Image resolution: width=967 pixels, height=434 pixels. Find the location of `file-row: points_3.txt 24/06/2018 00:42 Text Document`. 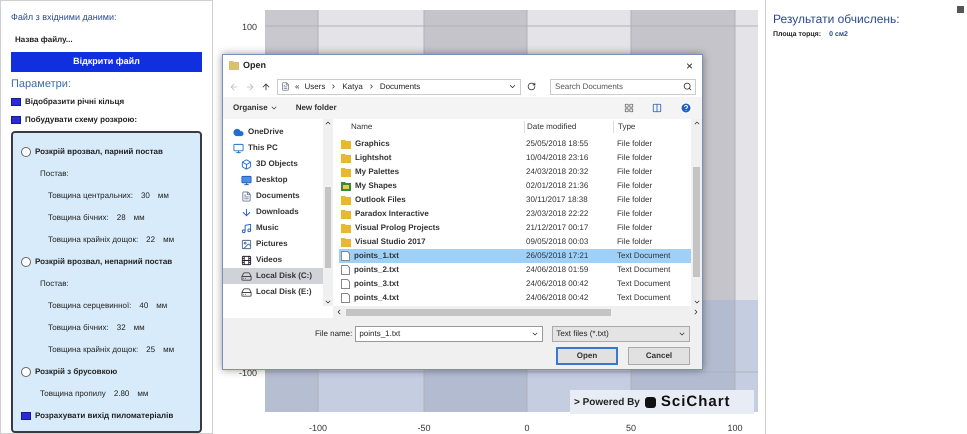

file-row: points_3.txt 24/06/2018 00:42 Text Document is located at coordinates (515, 284).